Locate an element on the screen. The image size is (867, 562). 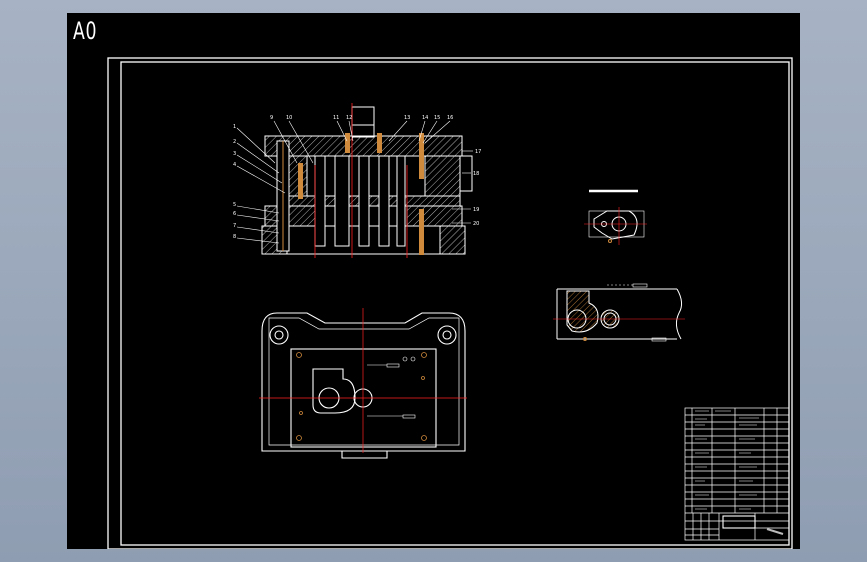
svg-text: 4 is located at coordinates (234, 165).